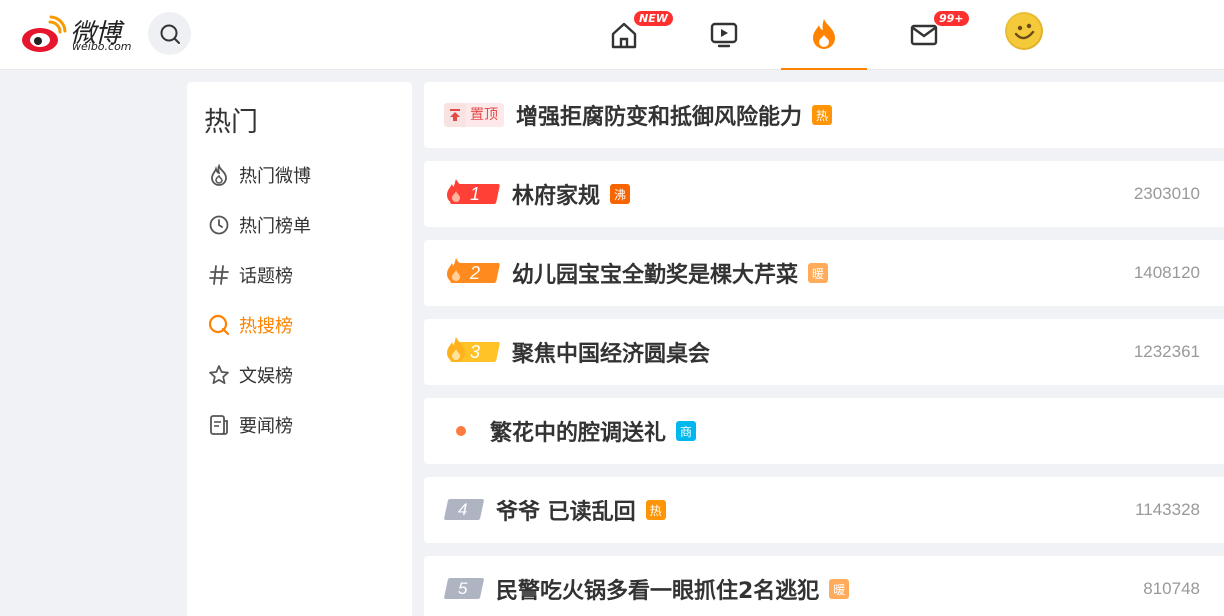  What do you see at coordinates (219, 425) in the screenshot?
I see `news-icon` at bounding box center [219, 425].